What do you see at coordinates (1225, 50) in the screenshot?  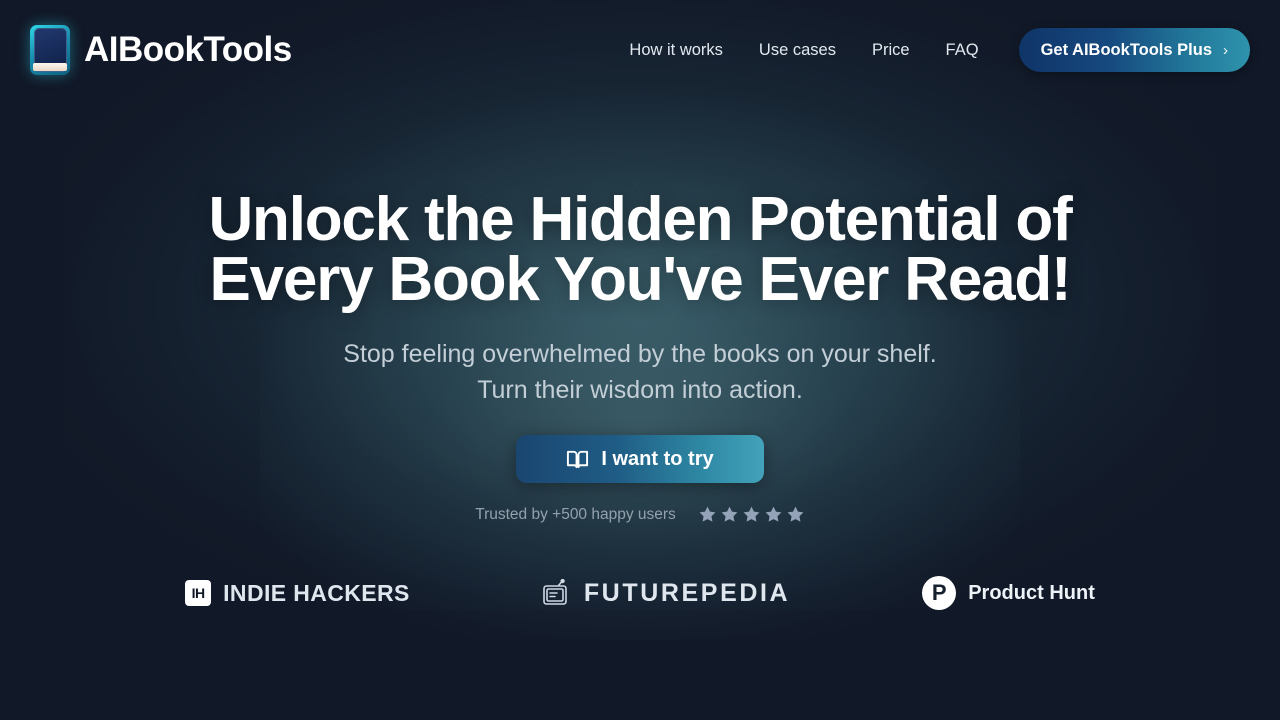 I see `chevron-right-icon: ›` at bounding box center [1225, 50].